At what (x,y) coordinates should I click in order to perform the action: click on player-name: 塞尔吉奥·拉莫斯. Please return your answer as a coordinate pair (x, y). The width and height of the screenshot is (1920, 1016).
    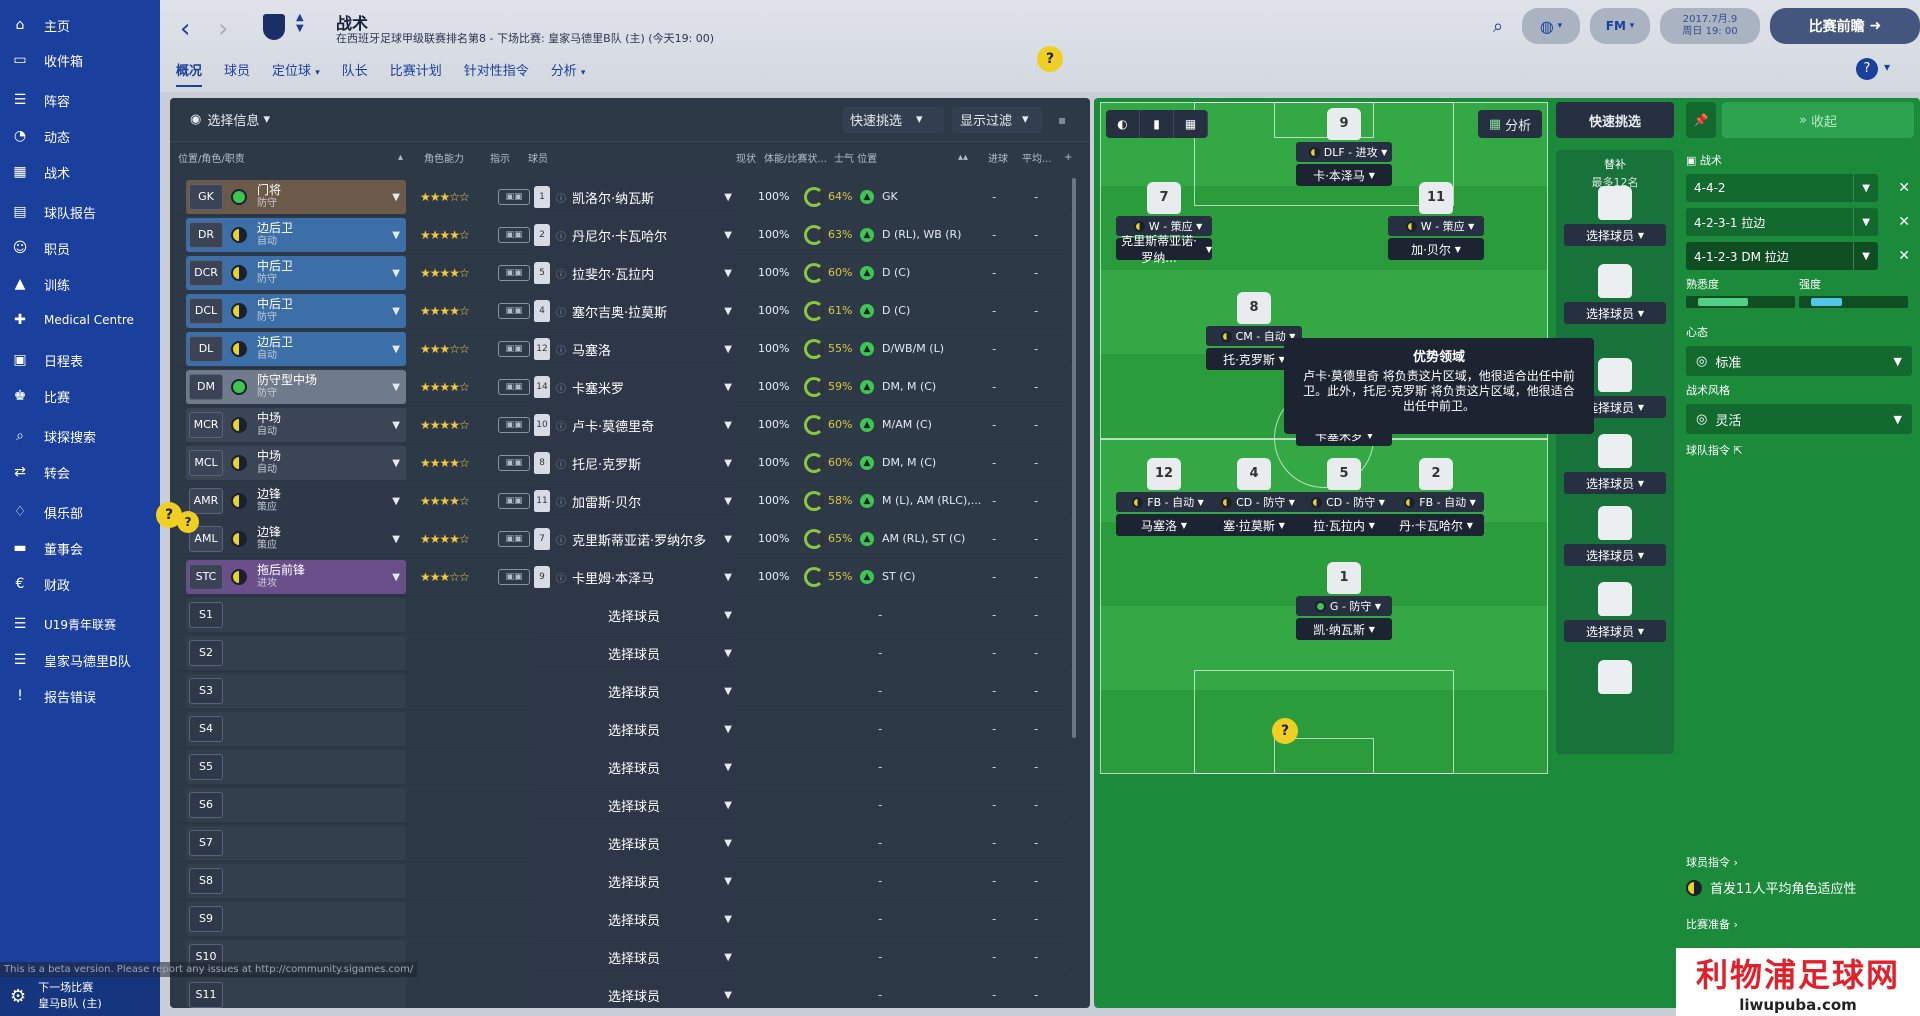
    Looking at the image, I should click on (619, 311).